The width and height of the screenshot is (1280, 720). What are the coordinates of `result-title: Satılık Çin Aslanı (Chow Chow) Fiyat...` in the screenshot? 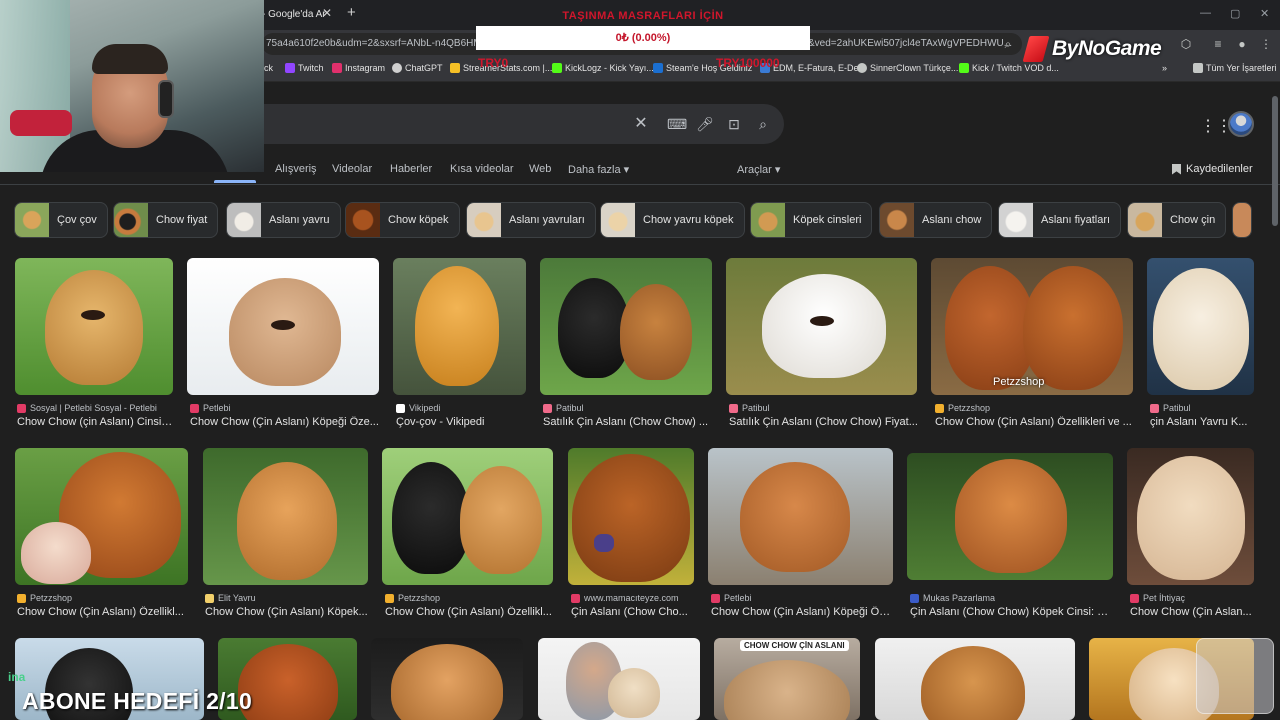 It's located at (824, 422).